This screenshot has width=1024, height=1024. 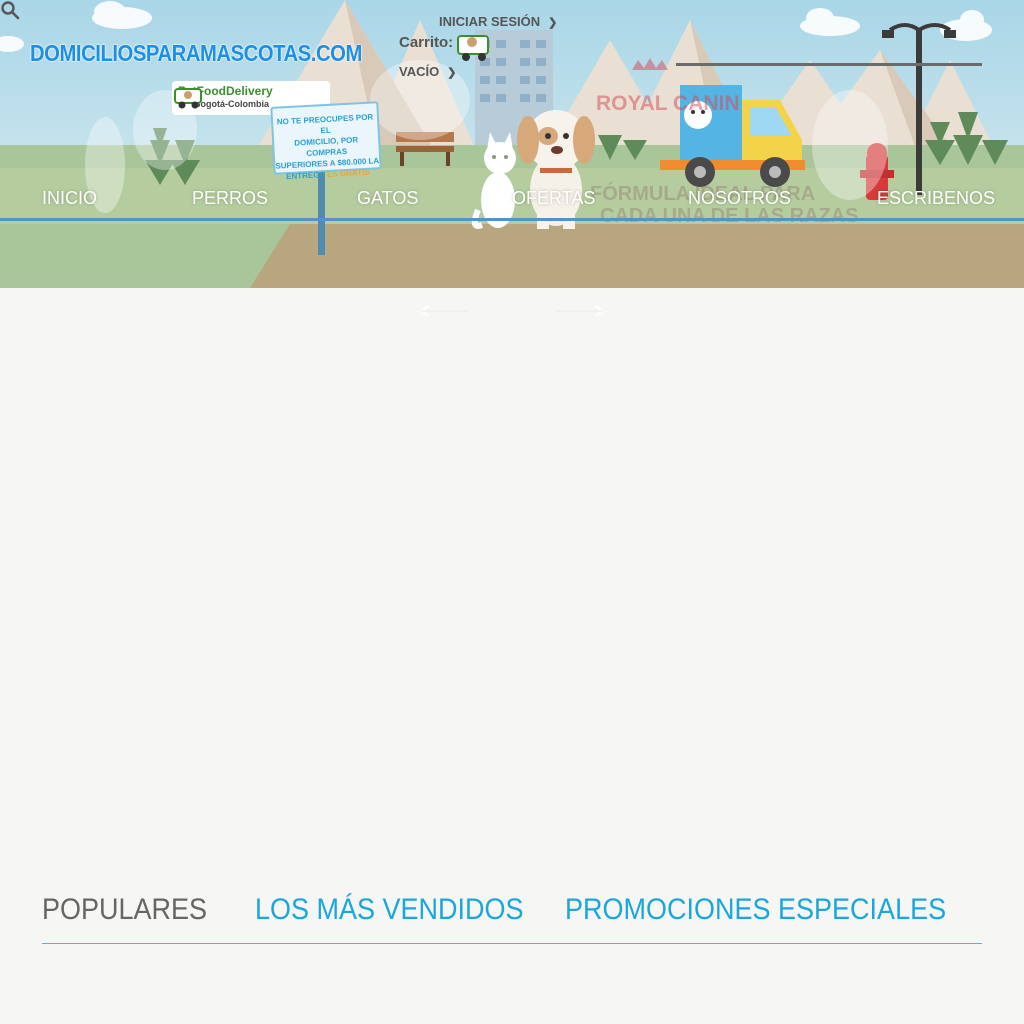 I want to click on cart-label: Carrito:, so click(x=426, y=42).